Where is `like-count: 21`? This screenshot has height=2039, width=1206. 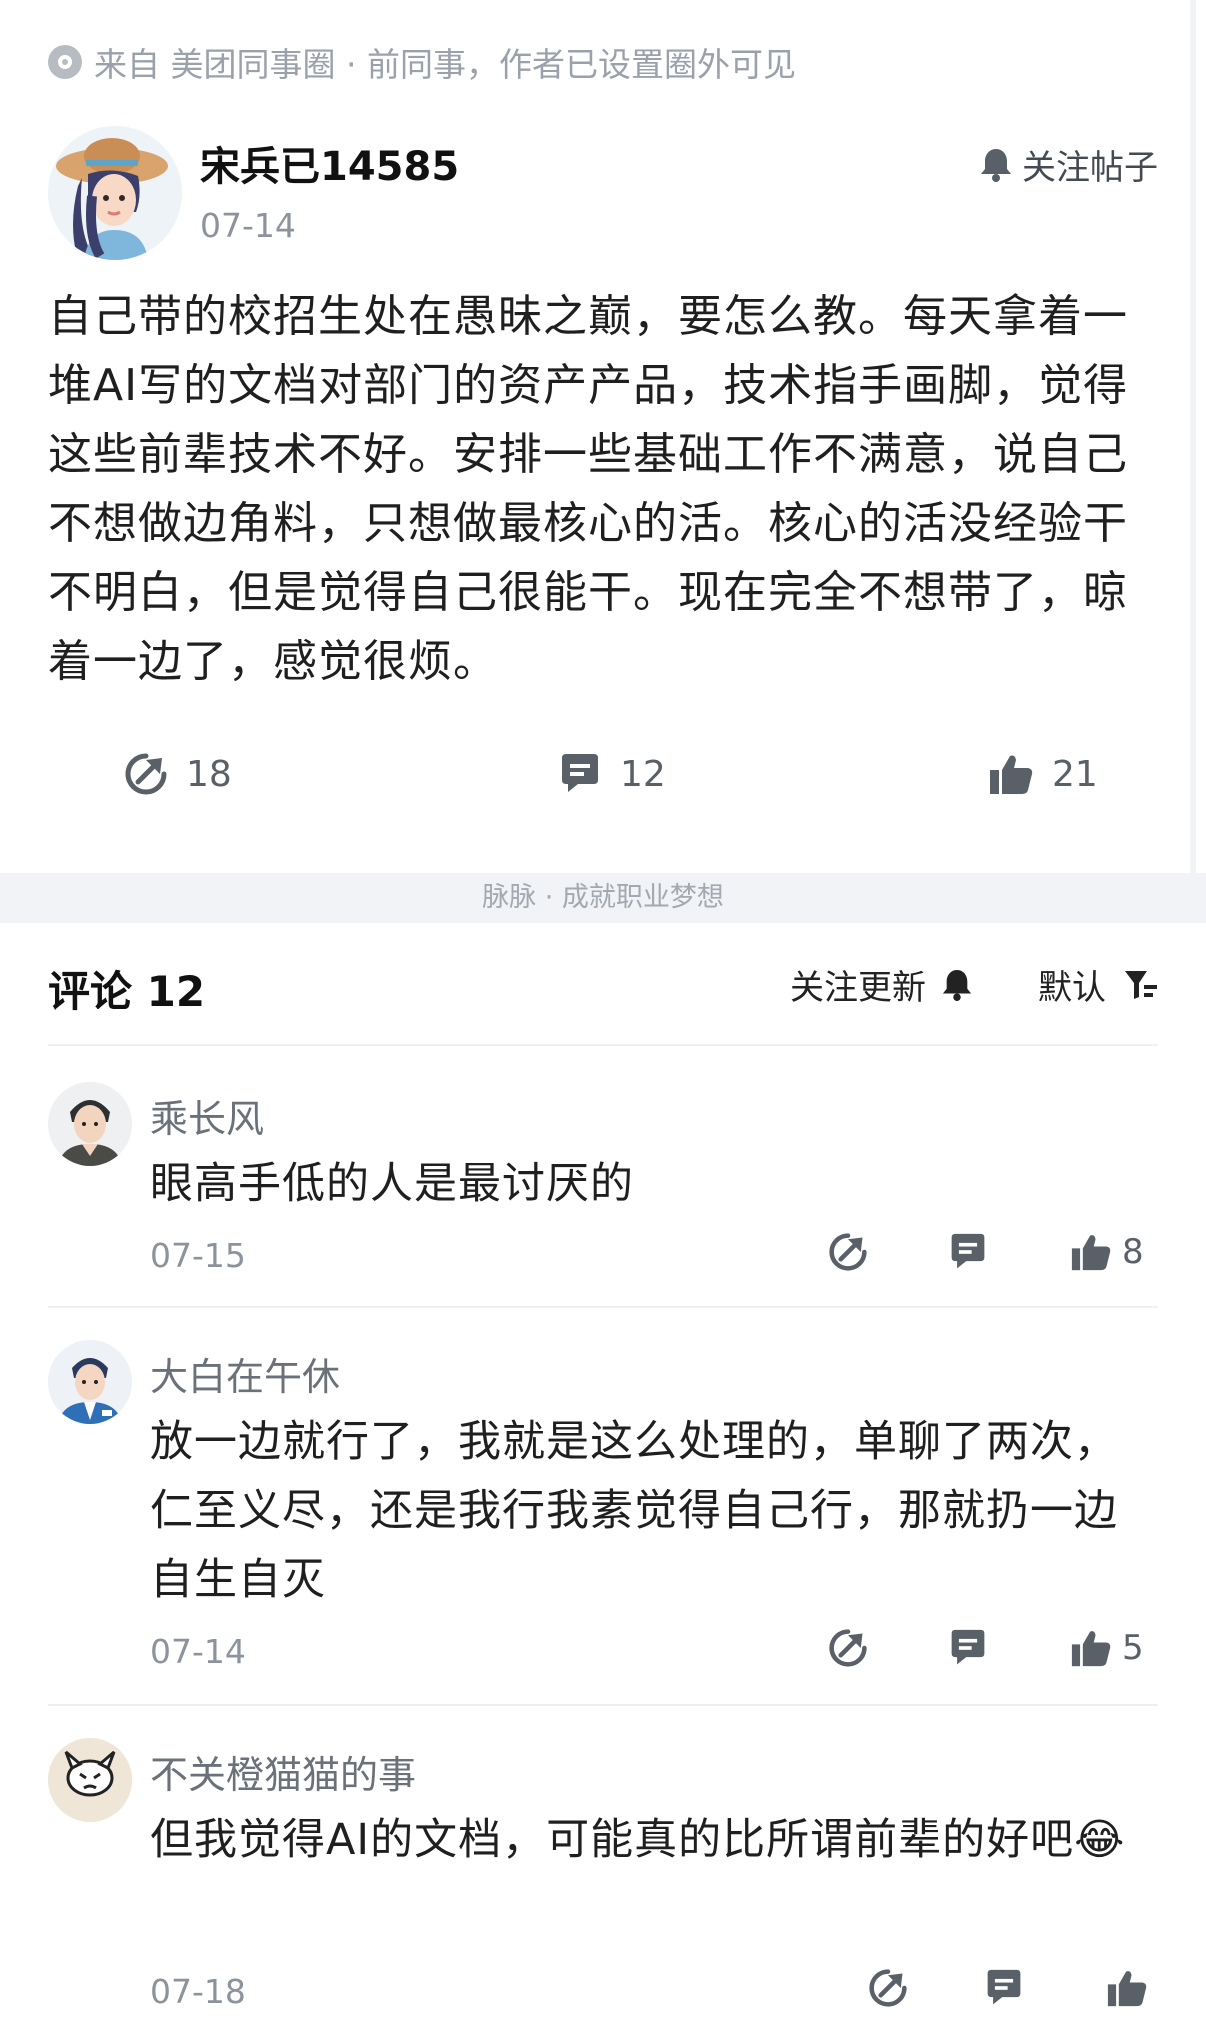
like-count: 21 is located at coordinates (1075, 774).